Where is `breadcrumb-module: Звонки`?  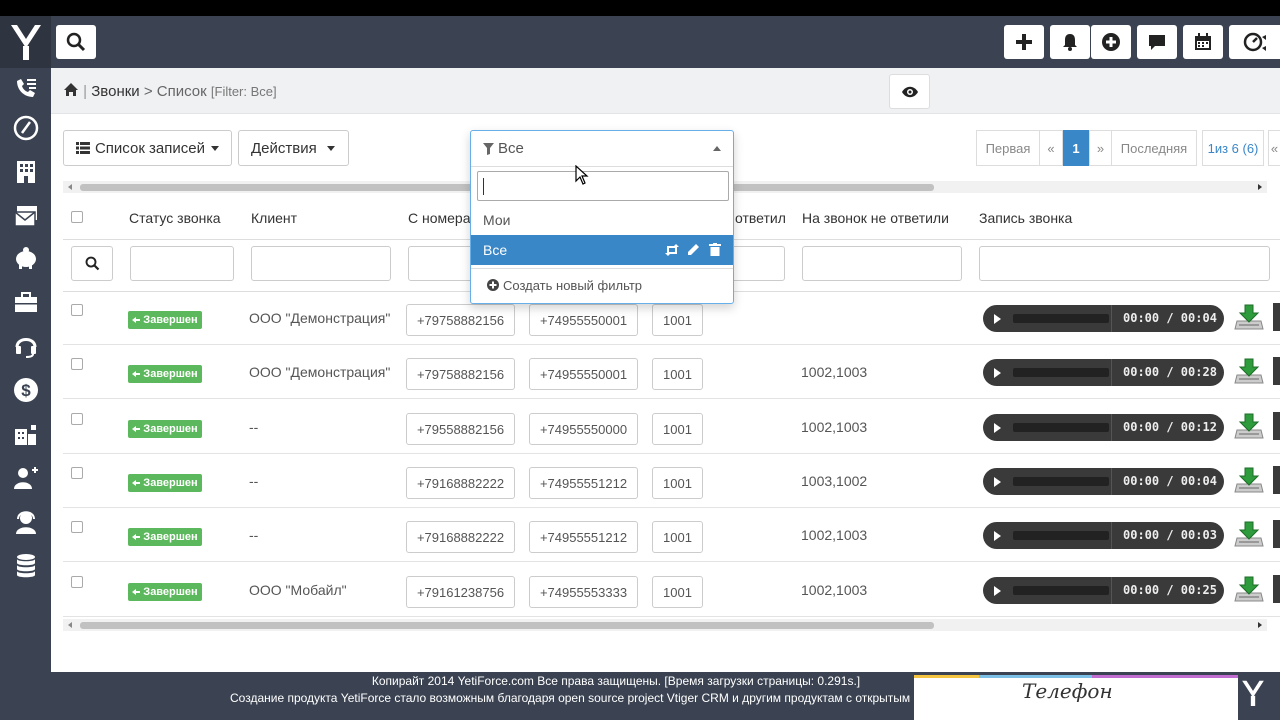 breadcrumb-module: Звонки is located at coordinates (115, 91).